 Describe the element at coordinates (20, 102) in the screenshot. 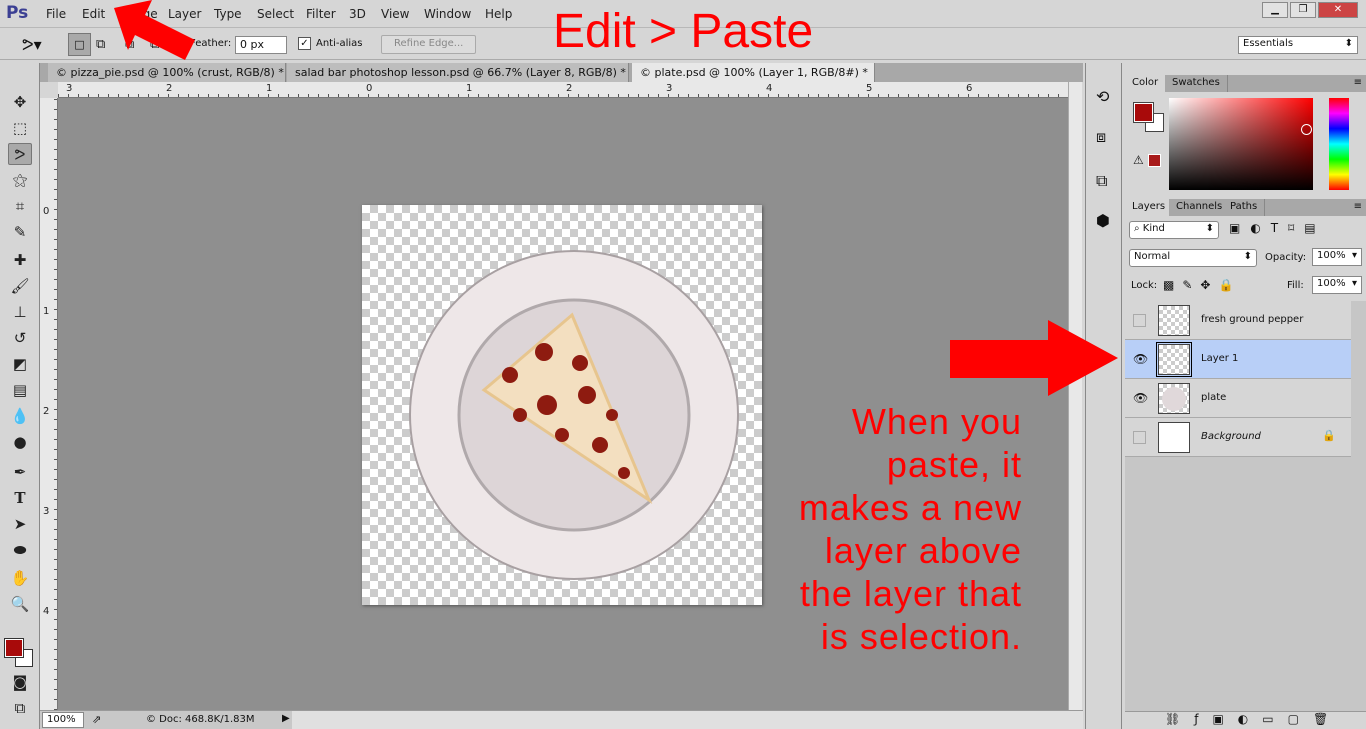

I see `move-tool-icon: ✥` at that location.